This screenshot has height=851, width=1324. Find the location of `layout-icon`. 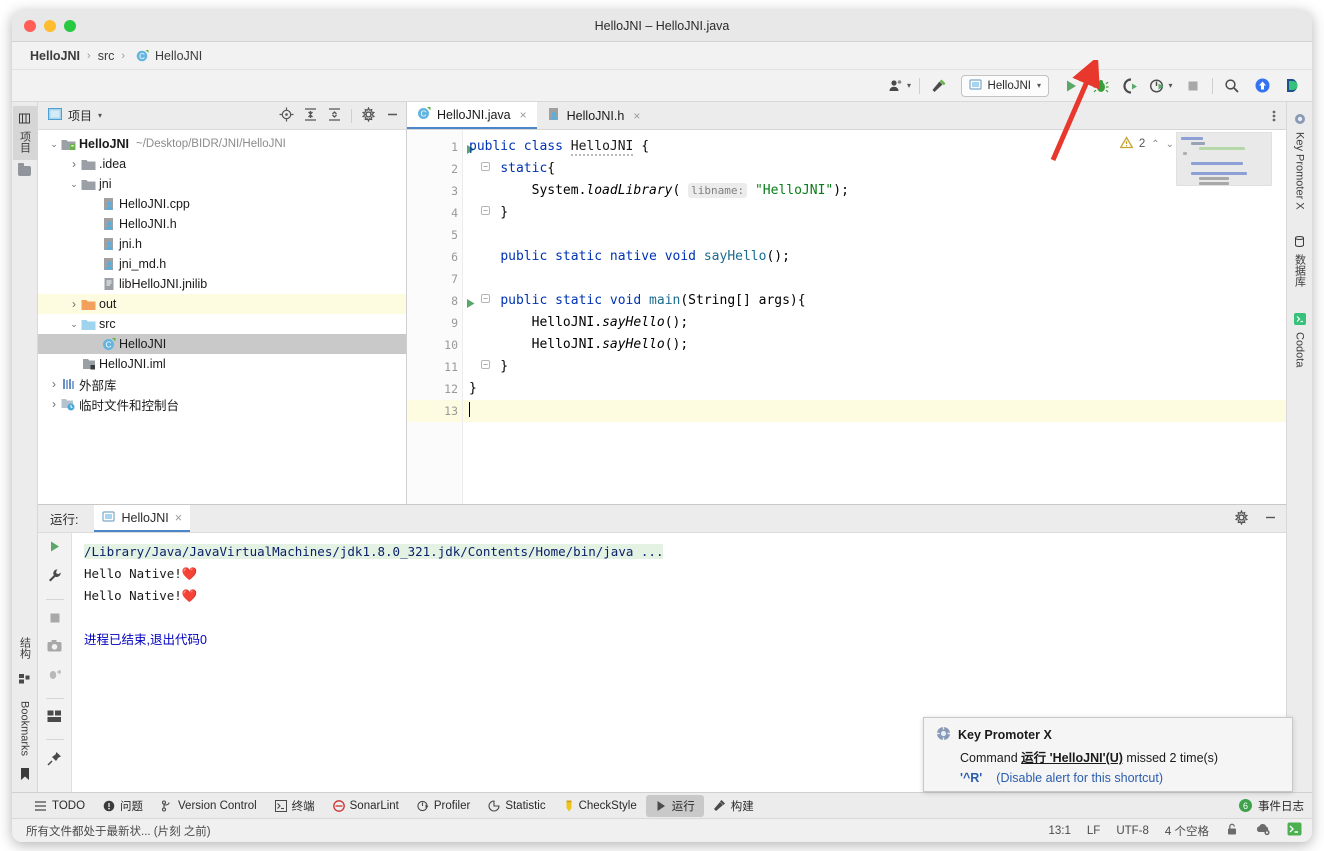

layout-icon is located at coordinates (54, 719).